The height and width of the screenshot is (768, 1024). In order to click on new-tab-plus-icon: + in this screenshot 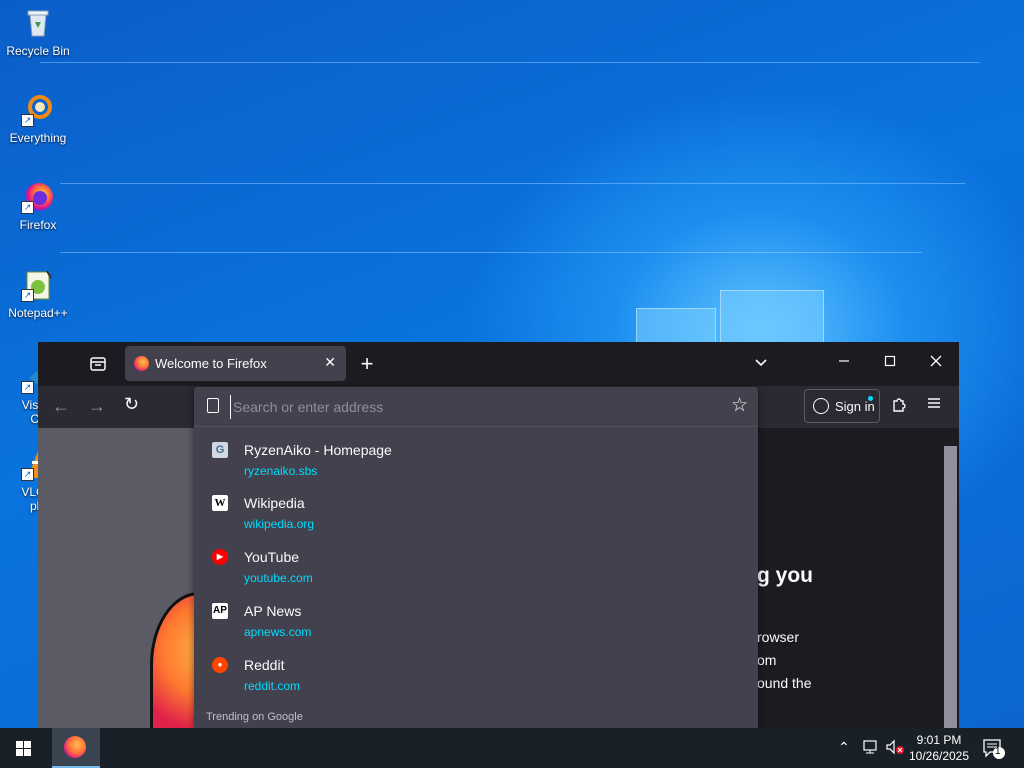, I will do `click(367, 364)`.